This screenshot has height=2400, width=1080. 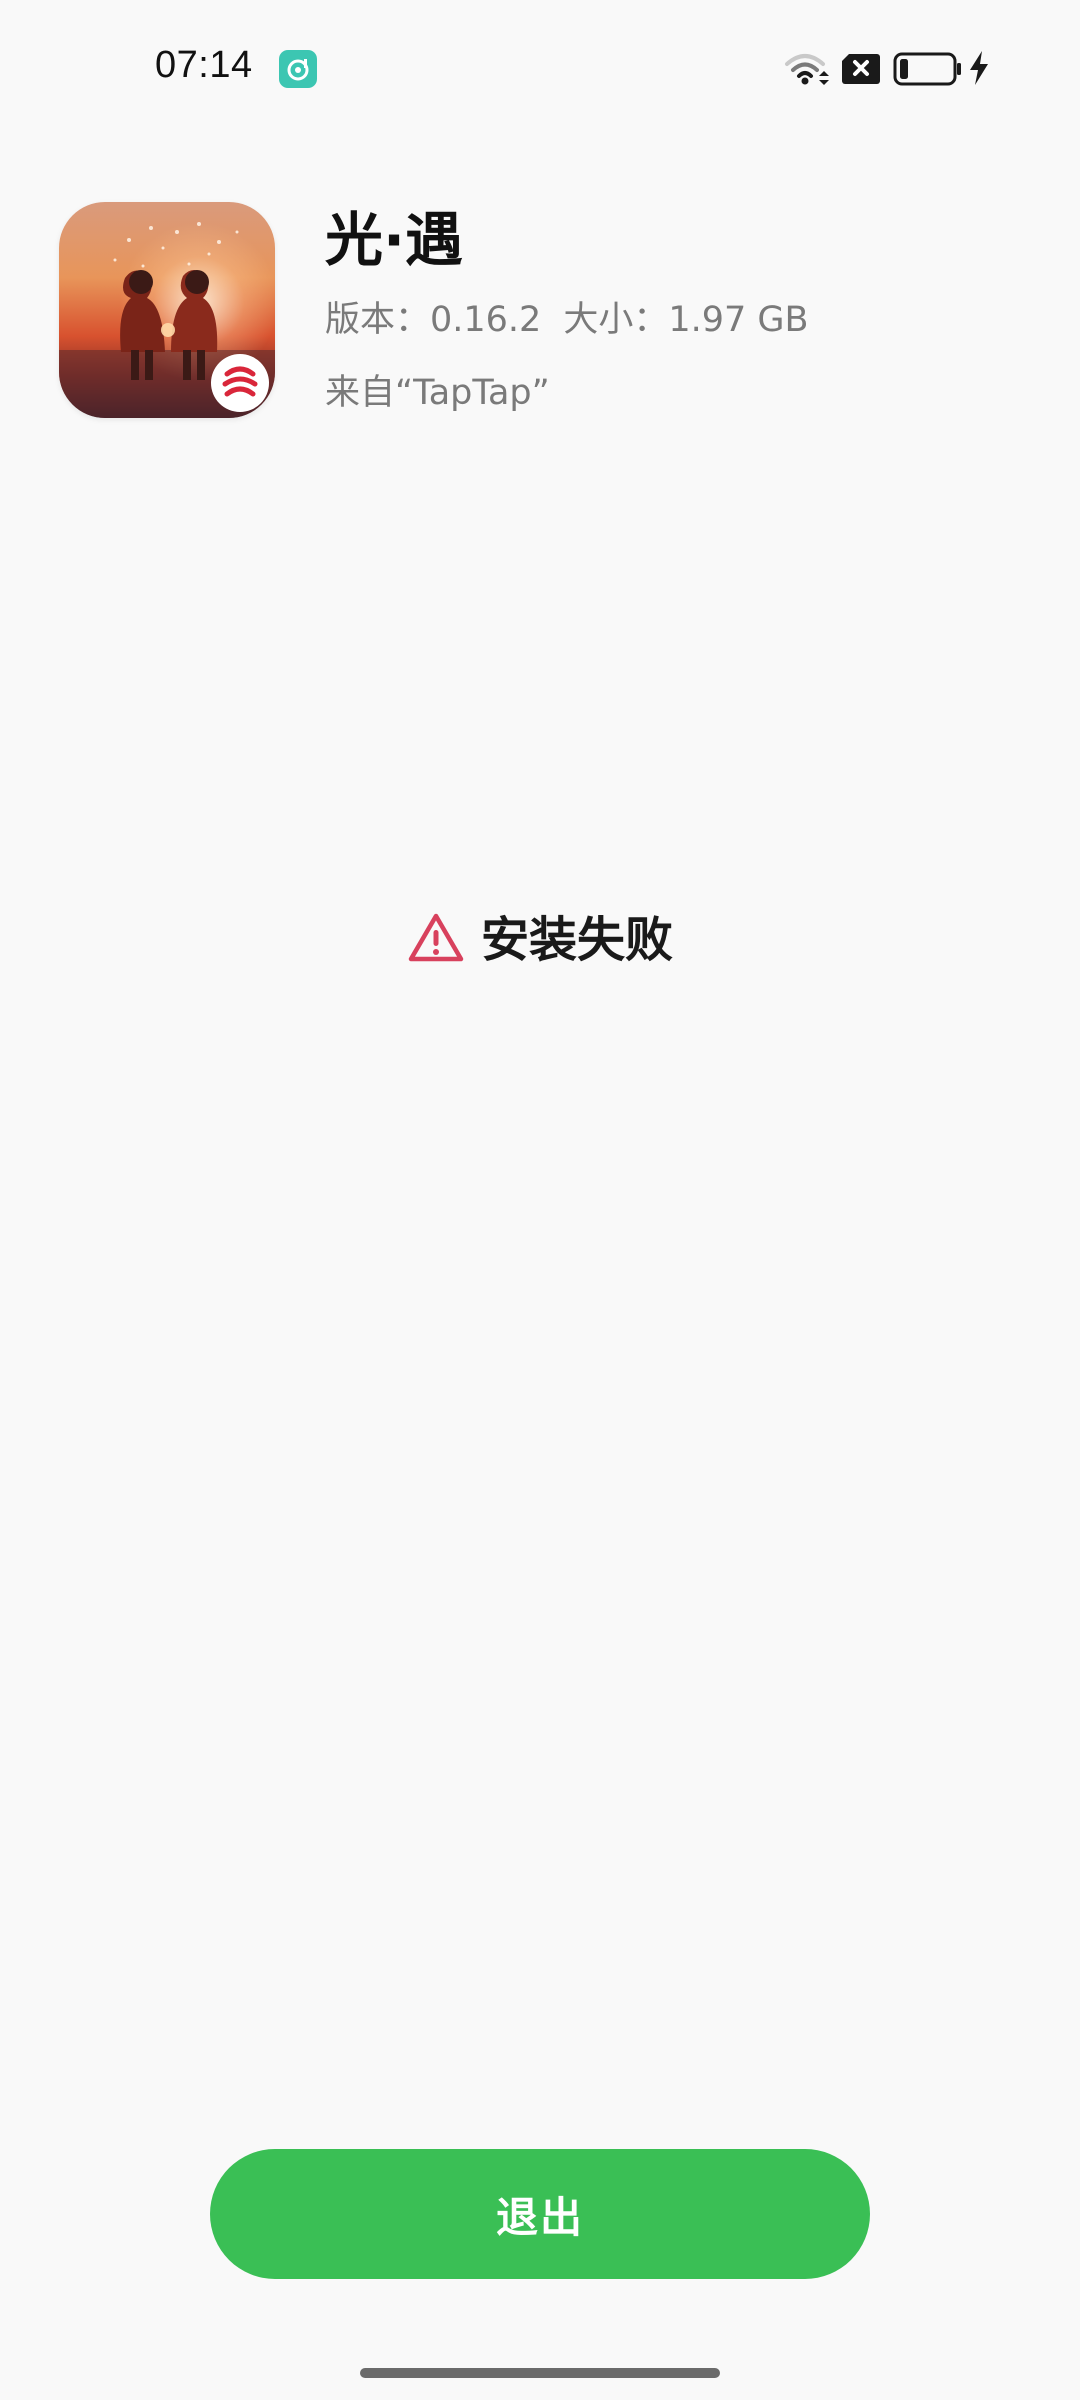 What do you see at coordinates (433, 320) in the screenshot?
I see `app-version: 版本：0.16.2` at bounding box center [433, 320].